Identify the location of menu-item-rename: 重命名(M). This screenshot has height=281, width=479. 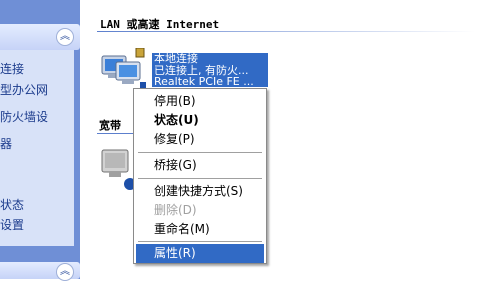
(200, 229).